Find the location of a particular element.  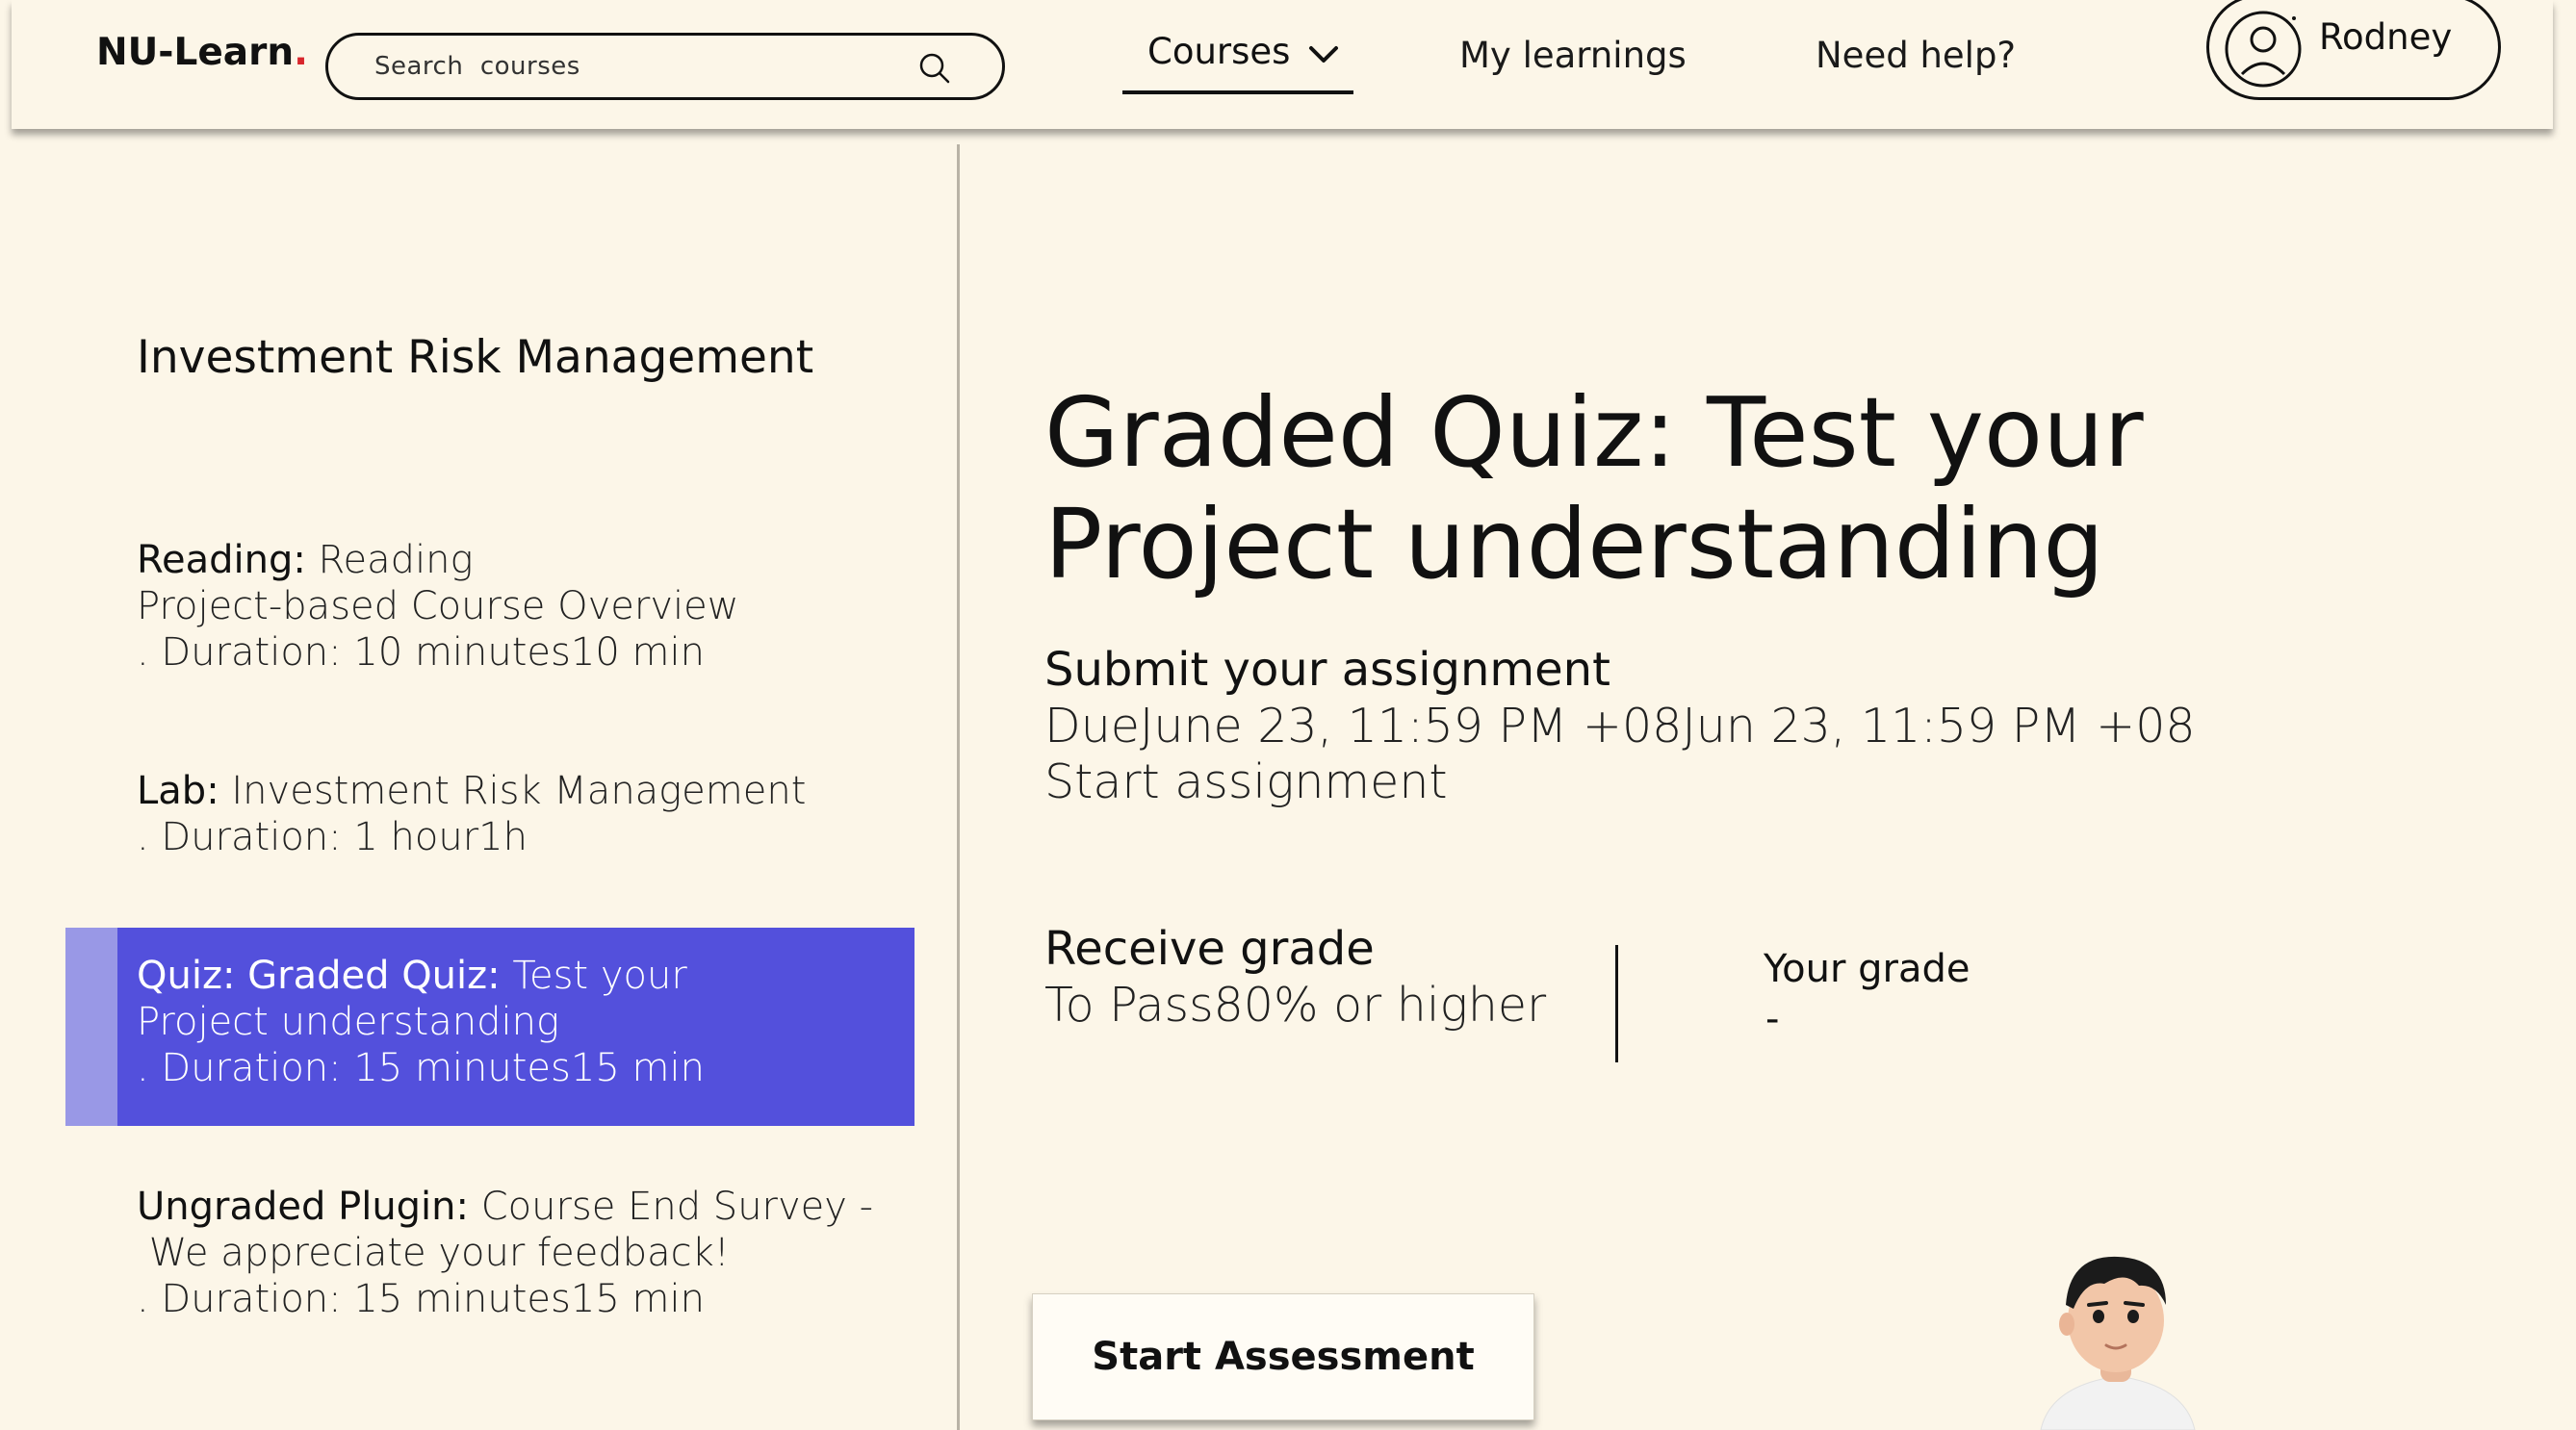

quiz-title-rest: Test your is located at coordinates (1910, 432).